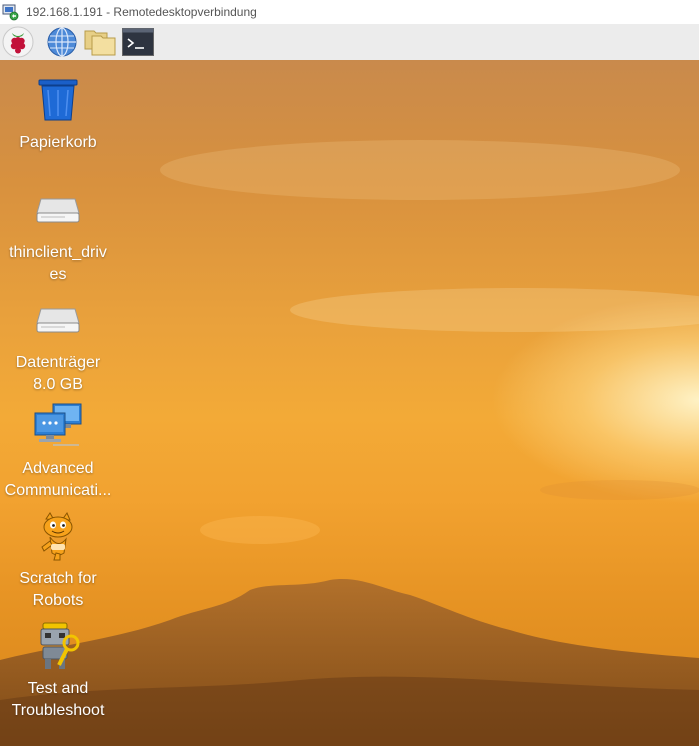 Image resolution: width=699 pixels, height=746 pixels. I want to click on desktop-icon-label-line1: Datenträger, so click(58, 362).